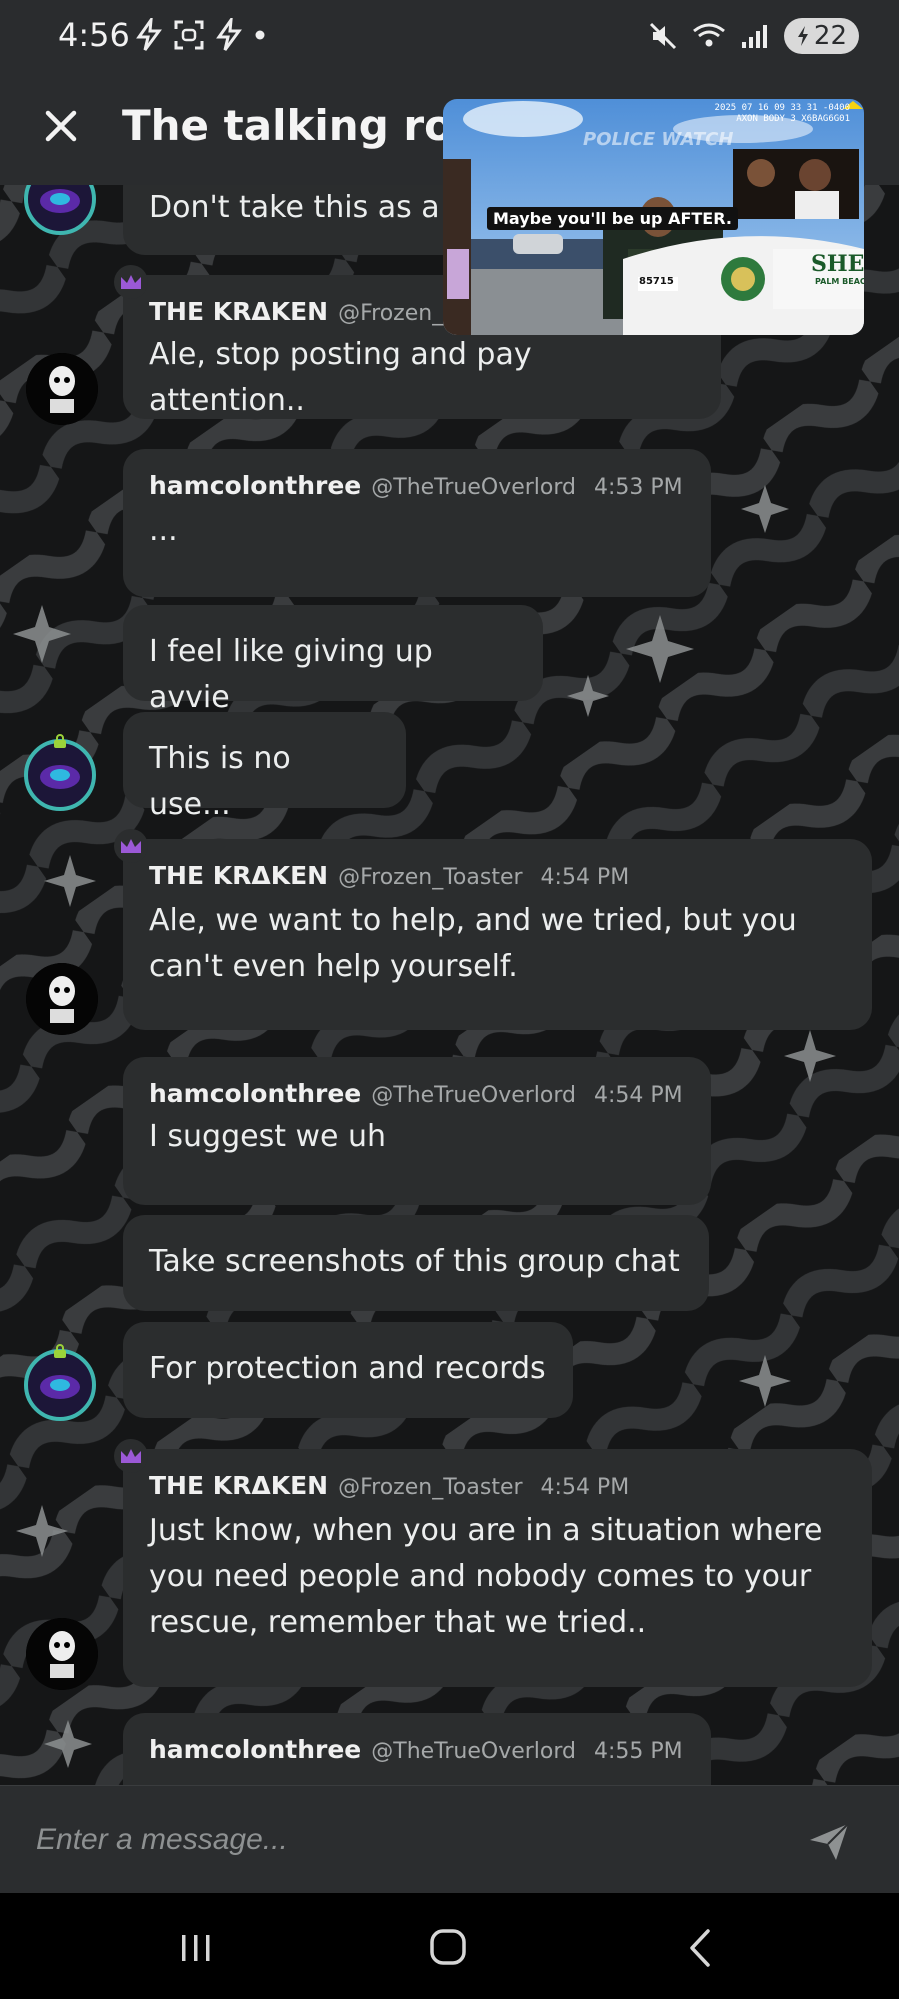 The image size is (899, 1999). Describe the element at coordinates (658, 139) in the screenshot. I see `video-watermark: POLICE WATCH` at that location.